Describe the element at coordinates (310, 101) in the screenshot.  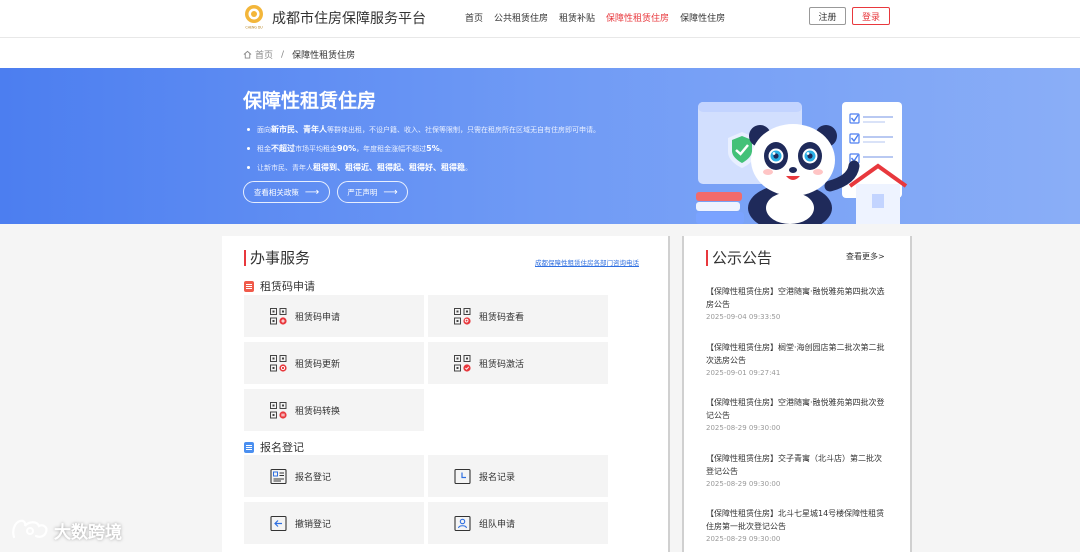
I see `banner-title: 保障性租赁住房` at that location.